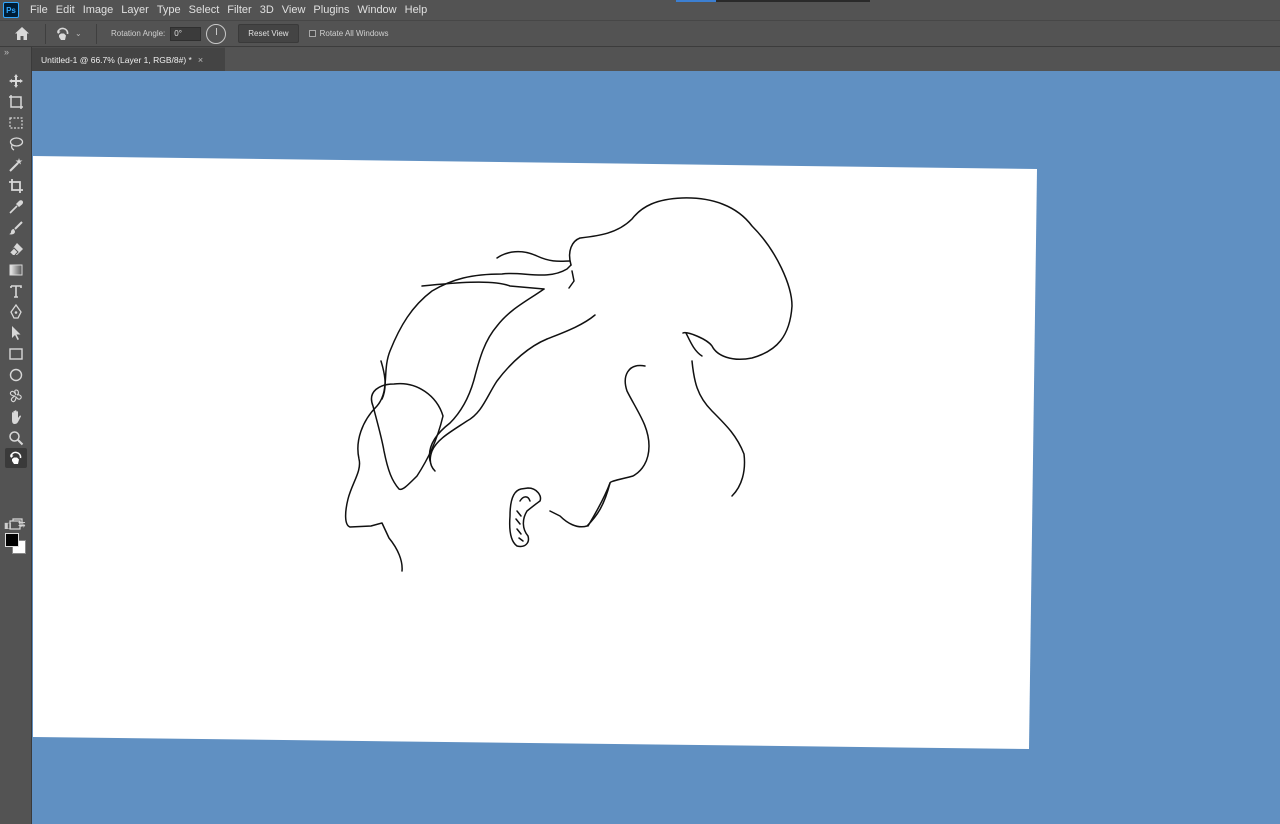  What do you see at coordinates (65, 10) in the screenshot?
I see `menu-edit: Edit` at bounding box center [65, 10].